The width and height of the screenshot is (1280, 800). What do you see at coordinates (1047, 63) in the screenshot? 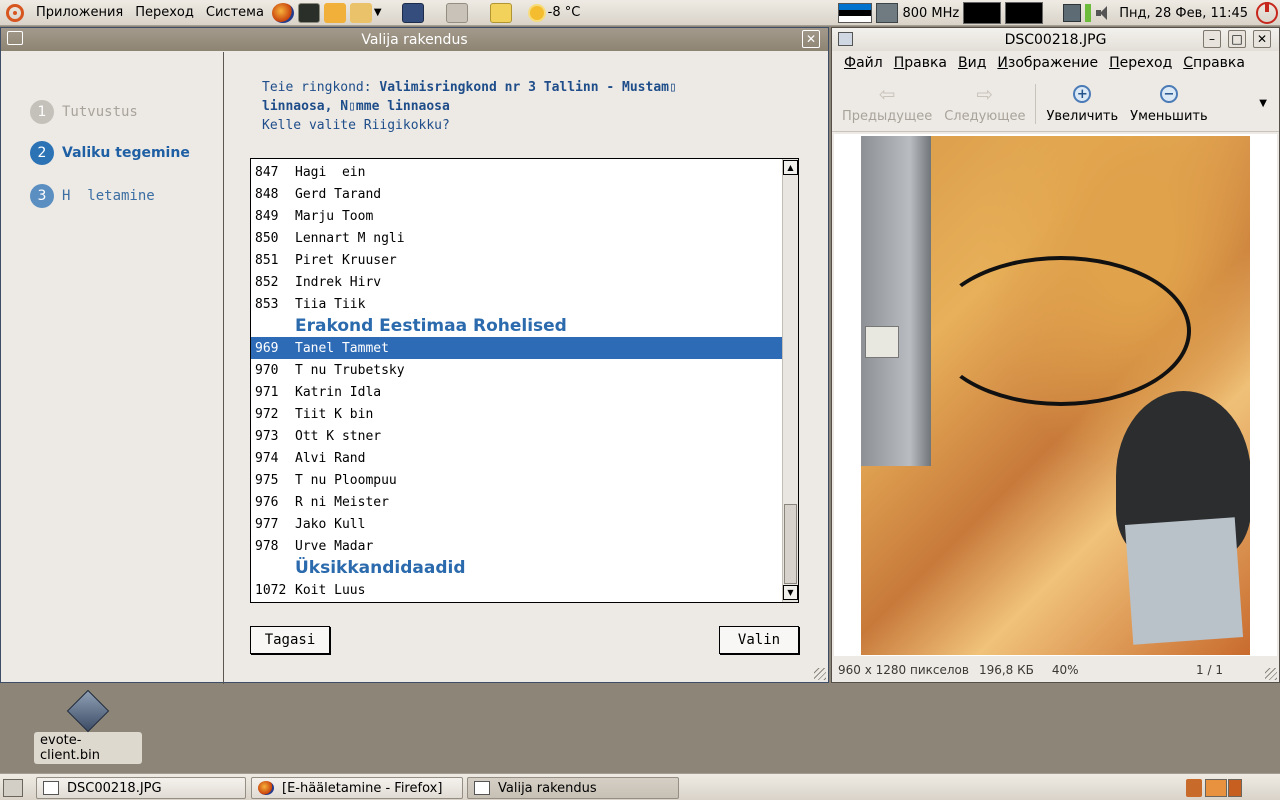
I see `menu-image: Изображение` at bounding box center [1047, 63].